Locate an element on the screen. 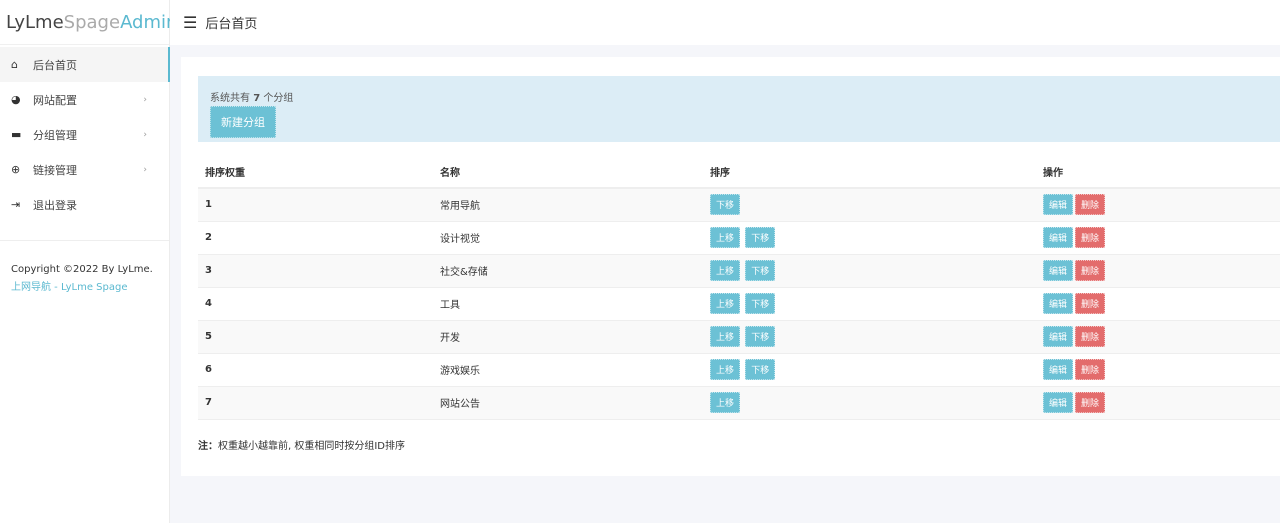 Image resolution: width=1280 pixels, height=523 pixels. sidebar-item-1: ◕ 网站配置 › is located at coordinates (84, 99).